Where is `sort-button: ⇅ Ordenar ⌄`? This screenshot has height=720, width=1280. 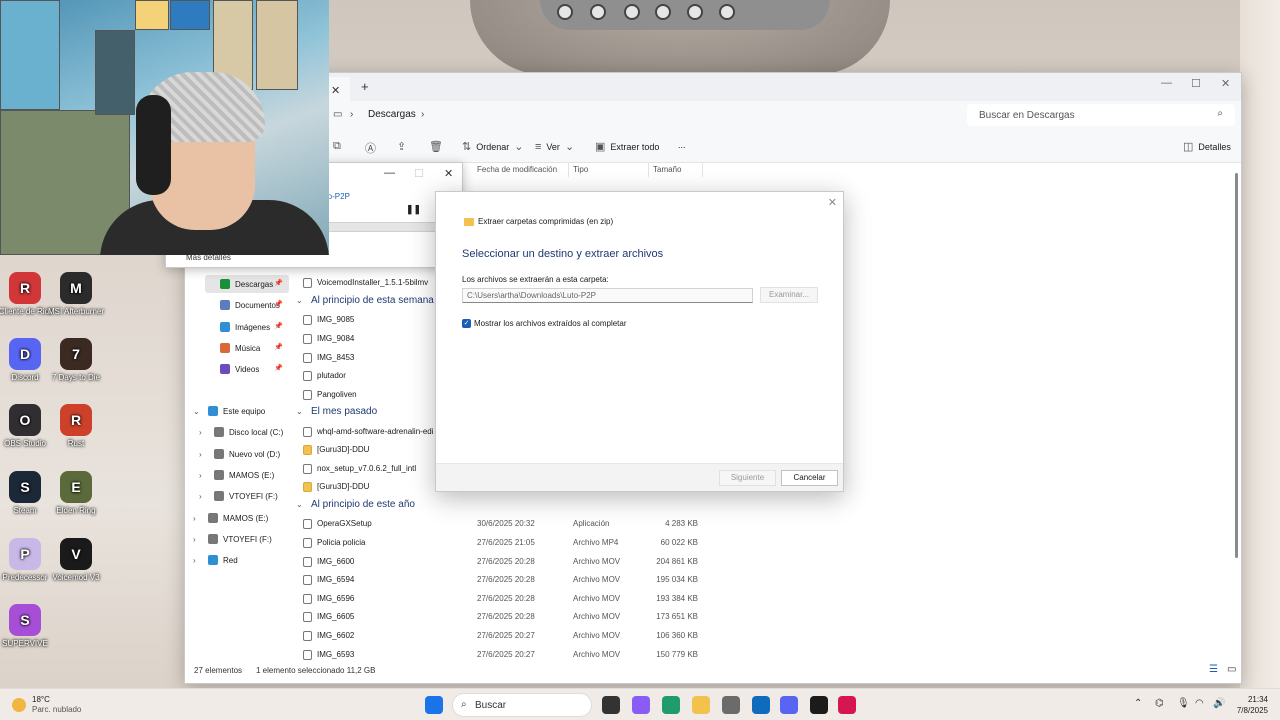 sort-button: ⇅ Ordenar ⌄ is located at coordinates (492, 146).